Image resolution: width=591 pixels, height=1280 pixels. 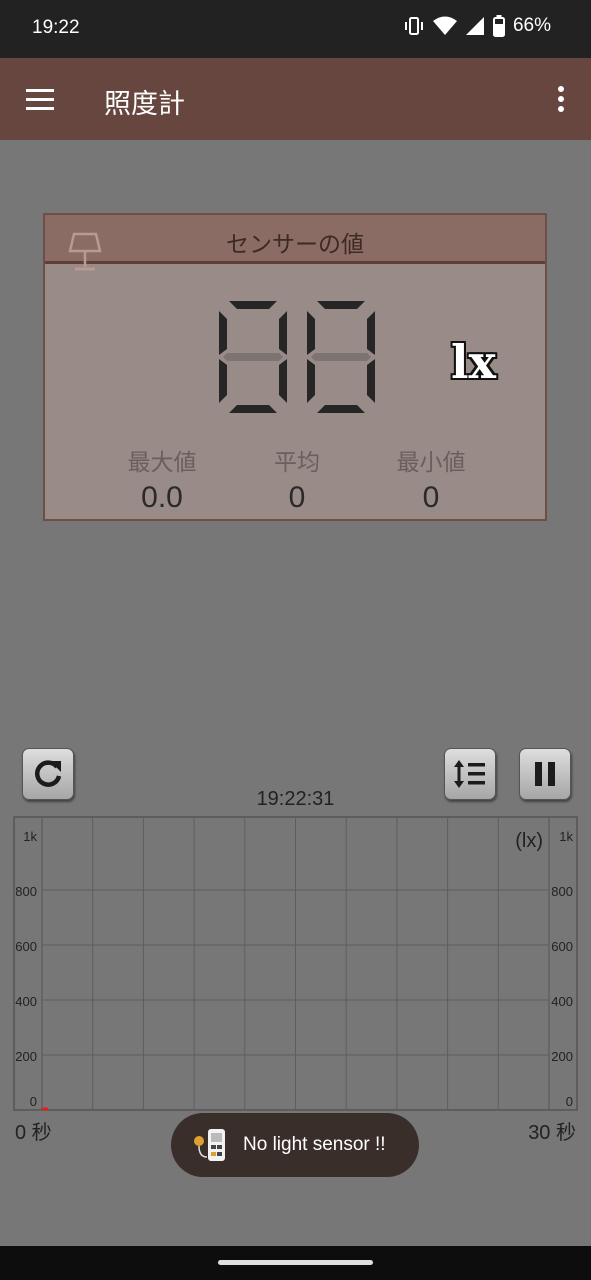 I want to click on stat-average-label: 平均, so click(x=297, y=463).